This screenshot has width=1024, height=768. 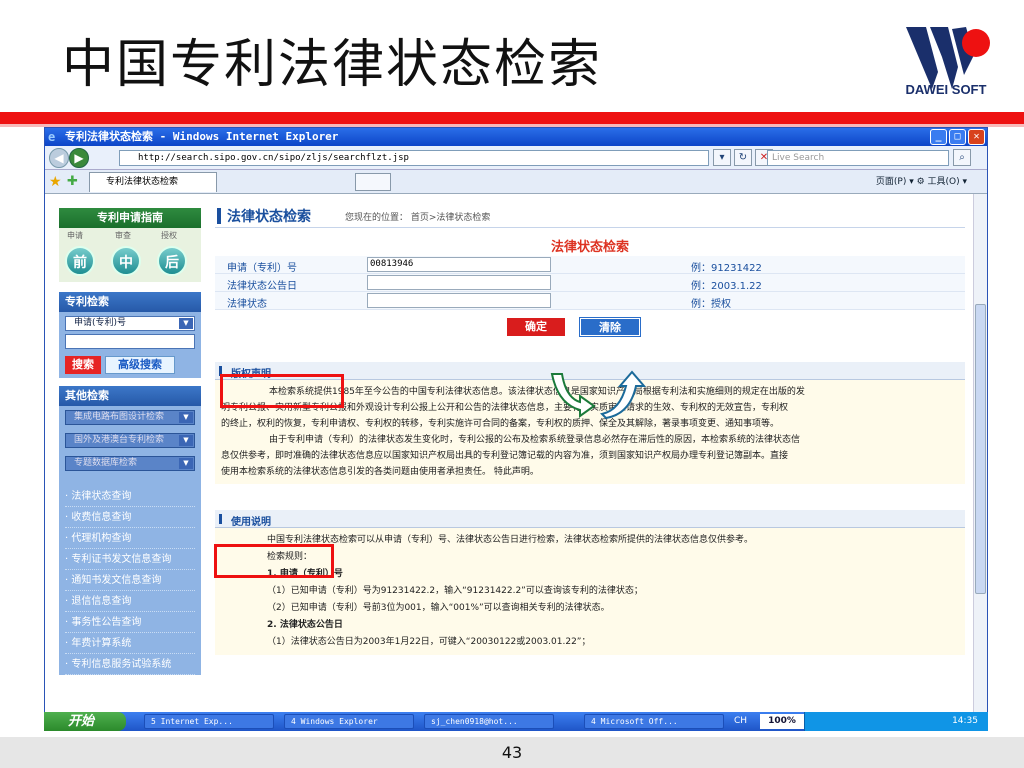 What do you see at coordinates (349, 721) in the screenshot?
I see `taskbar-item-explorer: 4 Windows Explorer` at bounding box center [349, 721].